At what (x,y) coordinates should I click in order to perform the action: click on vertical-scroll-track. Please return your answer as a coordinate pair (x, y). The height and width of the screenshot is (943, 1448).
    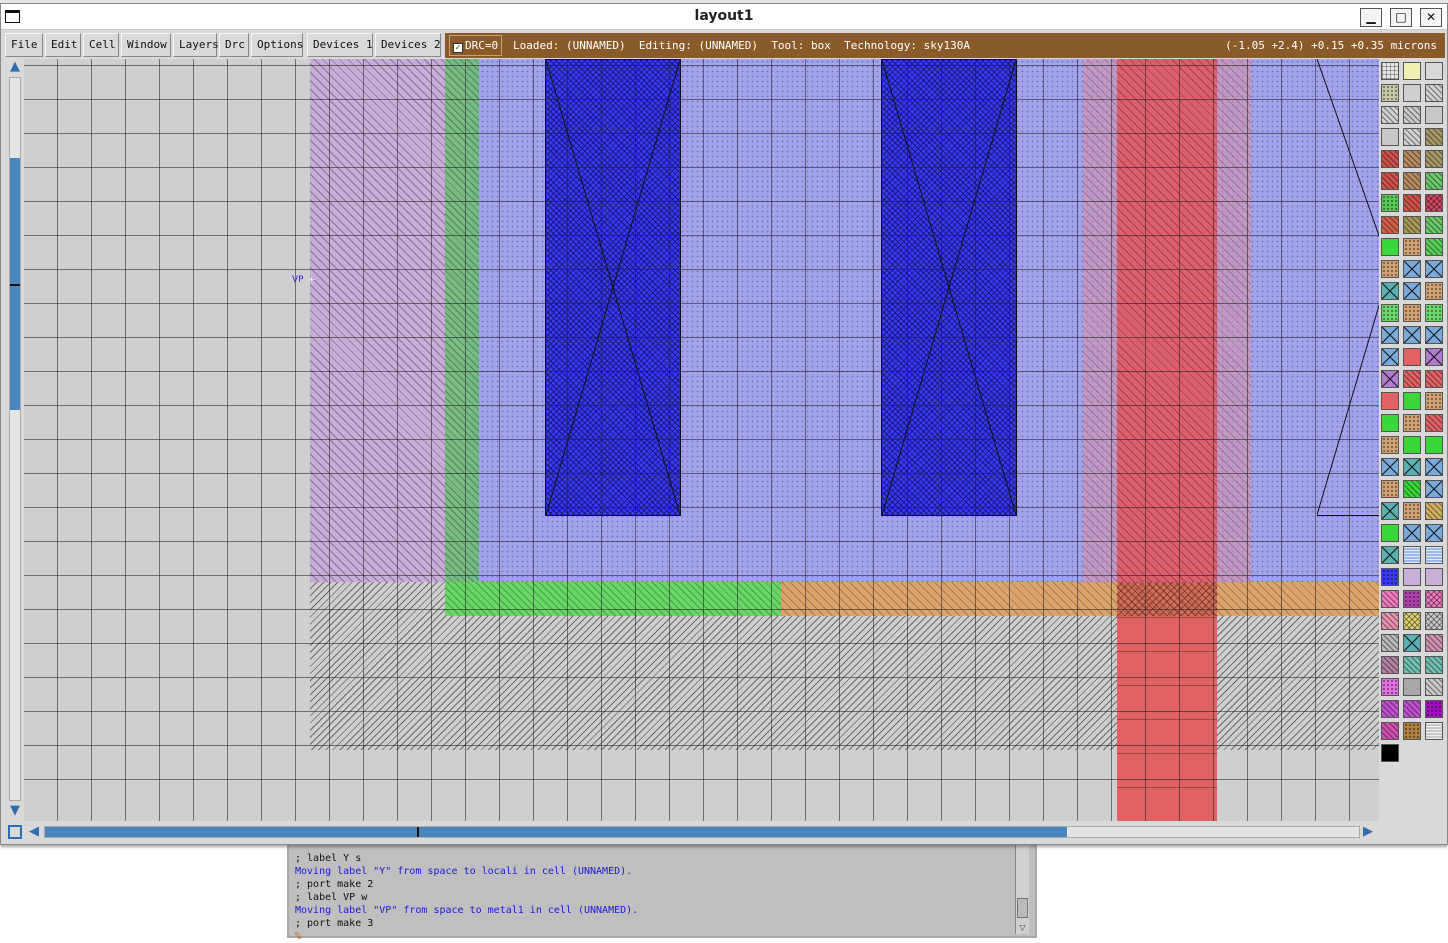
    Looking at the image, I should click on (15, 439).